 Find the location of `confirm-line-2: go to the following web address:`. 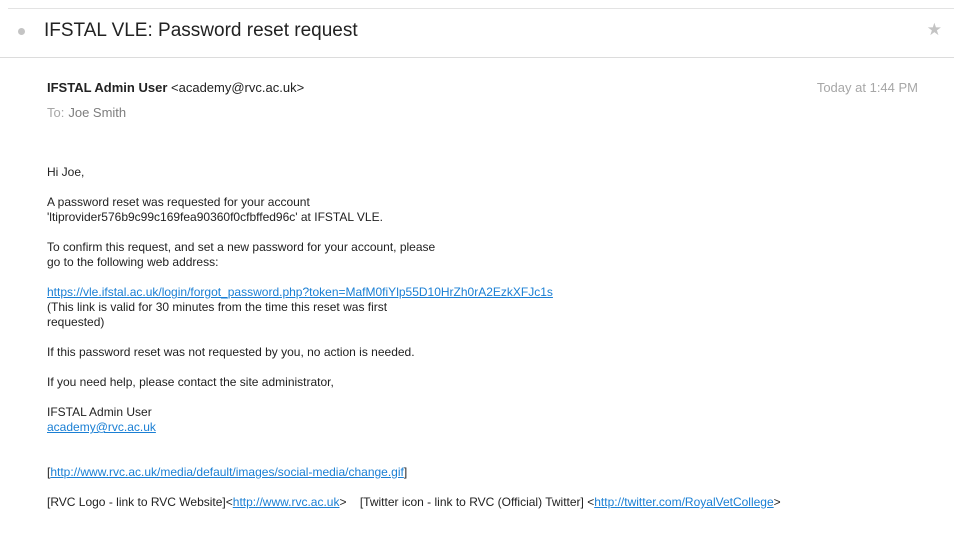

confirm-line-2: go to the following web address: is located at coordinates (133, 262).